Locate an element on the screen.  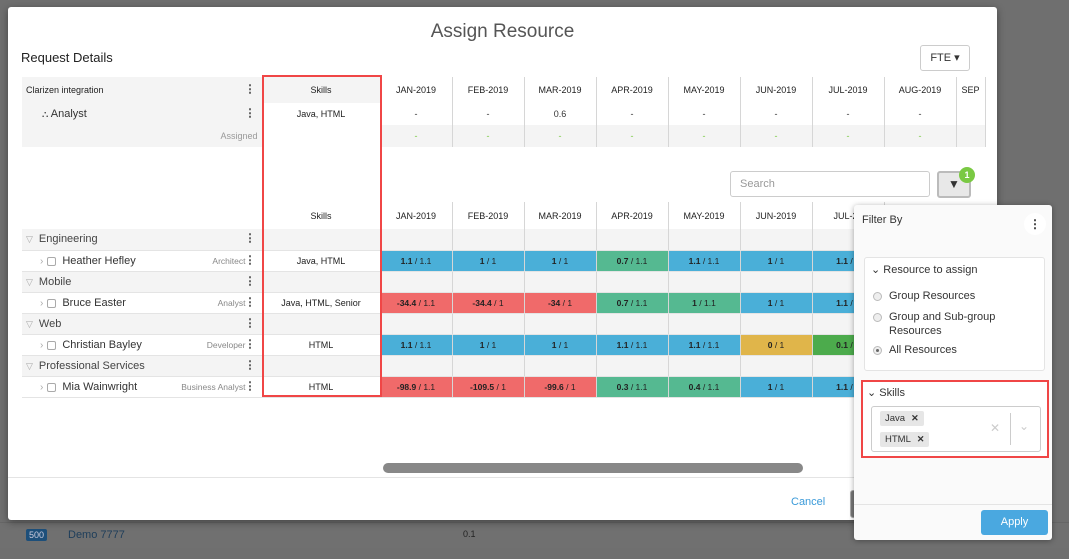
search-input: Search is located at coordinates (830, 184).